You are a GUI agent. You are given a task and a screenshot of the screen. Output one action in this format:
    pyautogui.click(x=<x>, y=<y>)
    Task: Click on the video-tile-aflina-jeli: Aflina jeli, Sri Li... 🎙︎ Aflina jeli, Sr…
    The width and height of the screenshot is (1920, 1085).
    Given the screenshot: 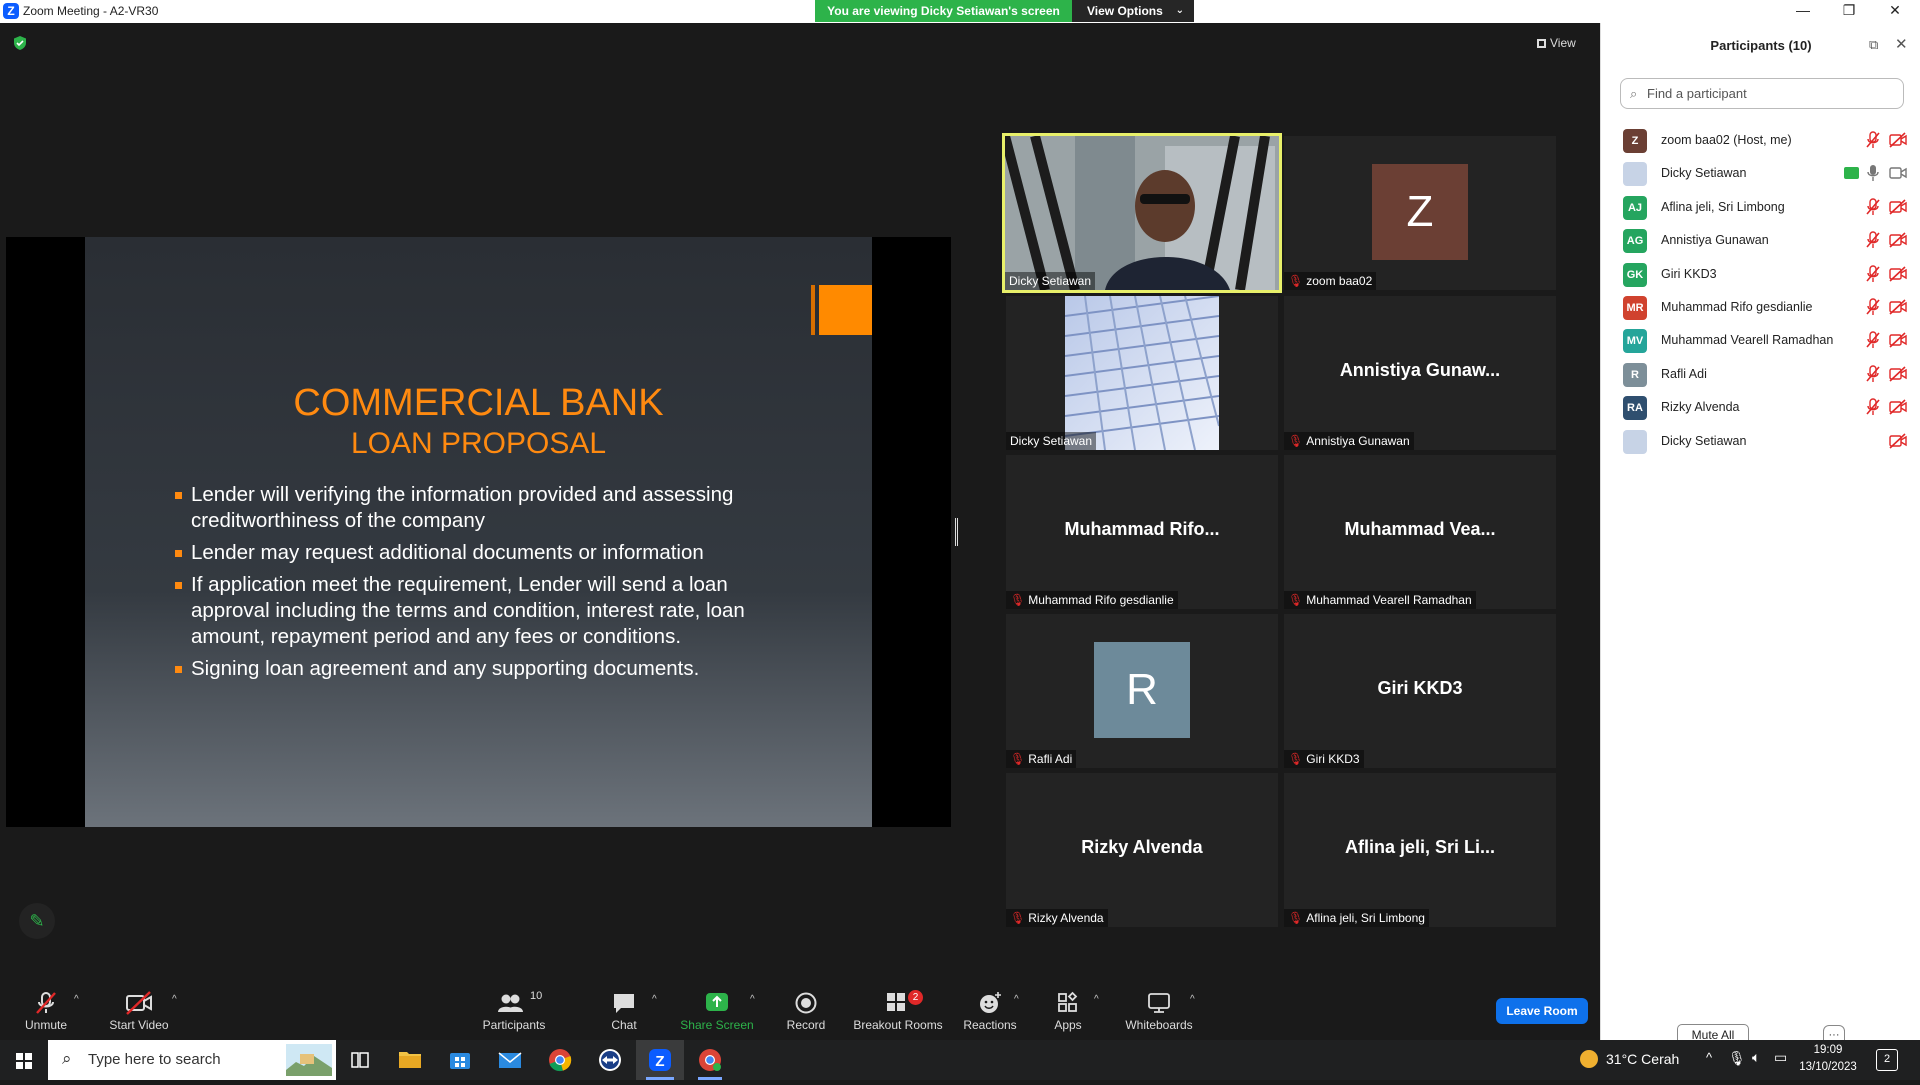 What is the action you would take?
    pyautogui.click(x=1420, y=850)
    